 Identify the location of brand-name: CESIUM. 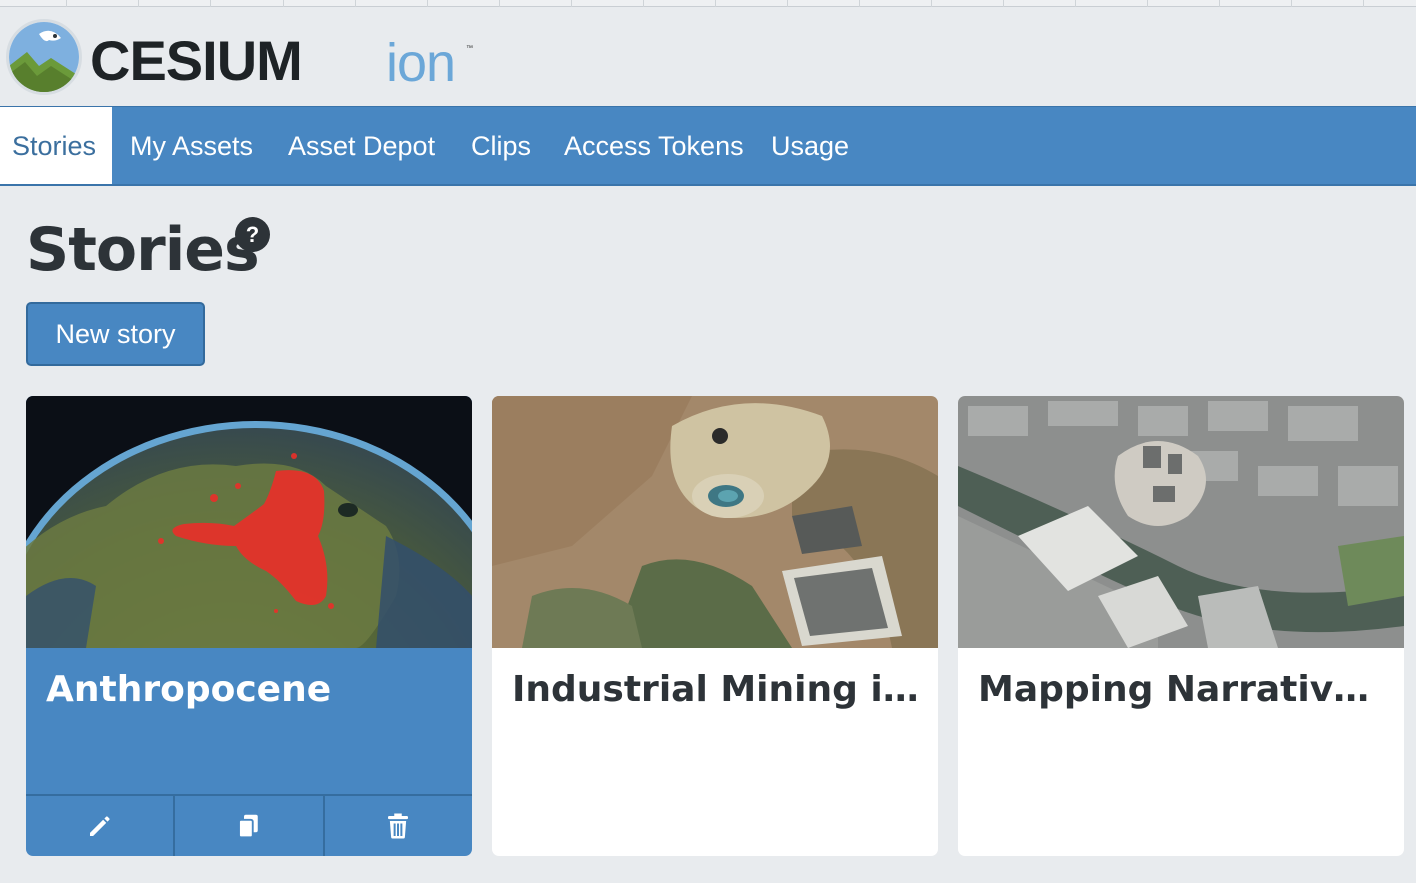
(196, 60).